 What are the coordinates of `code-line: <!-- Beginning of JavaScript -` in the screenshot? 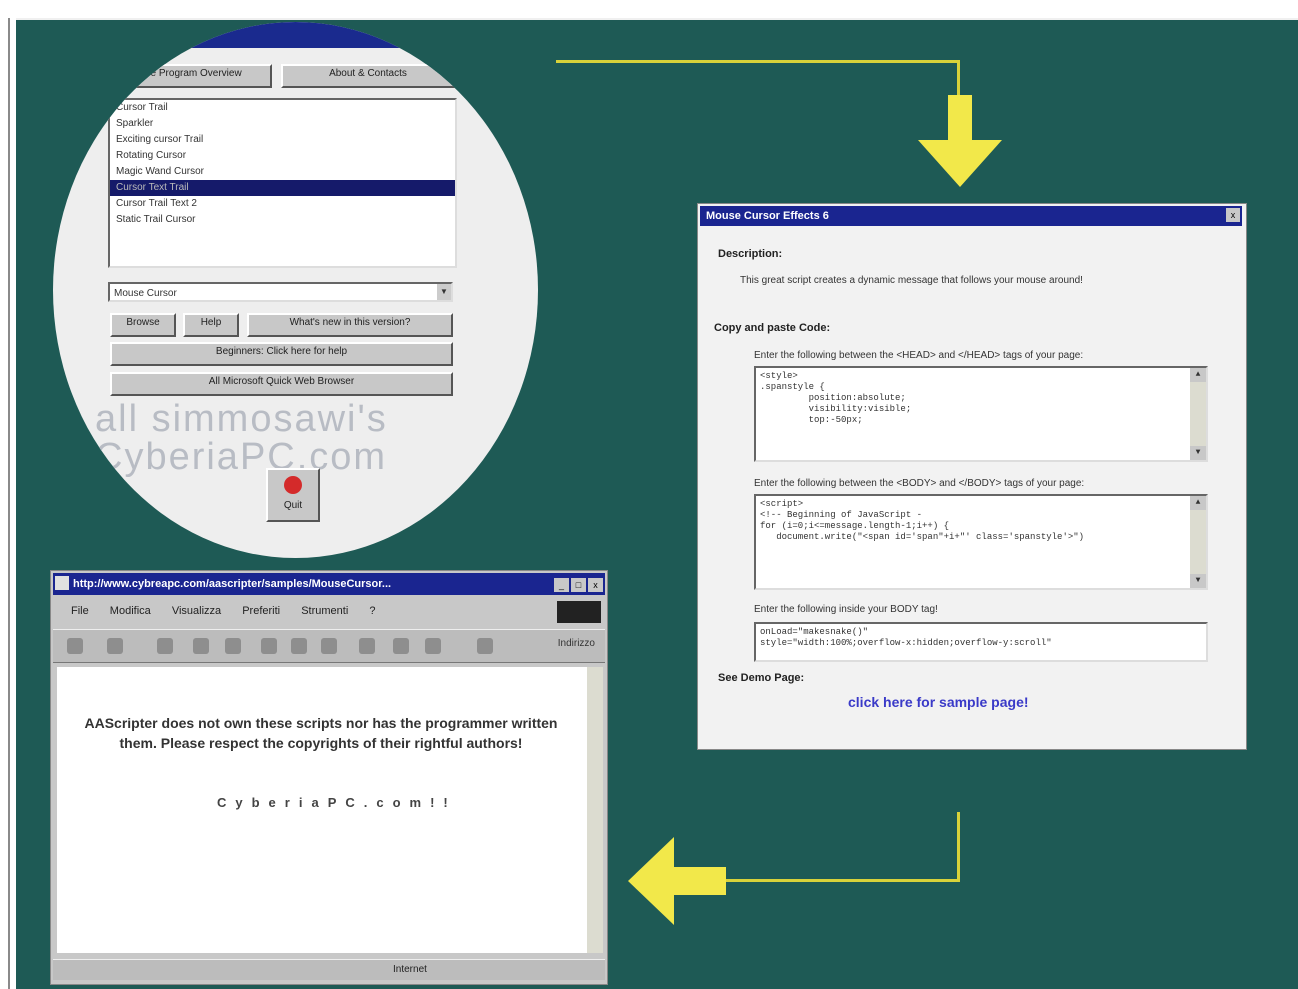 It's located at (841, 515).